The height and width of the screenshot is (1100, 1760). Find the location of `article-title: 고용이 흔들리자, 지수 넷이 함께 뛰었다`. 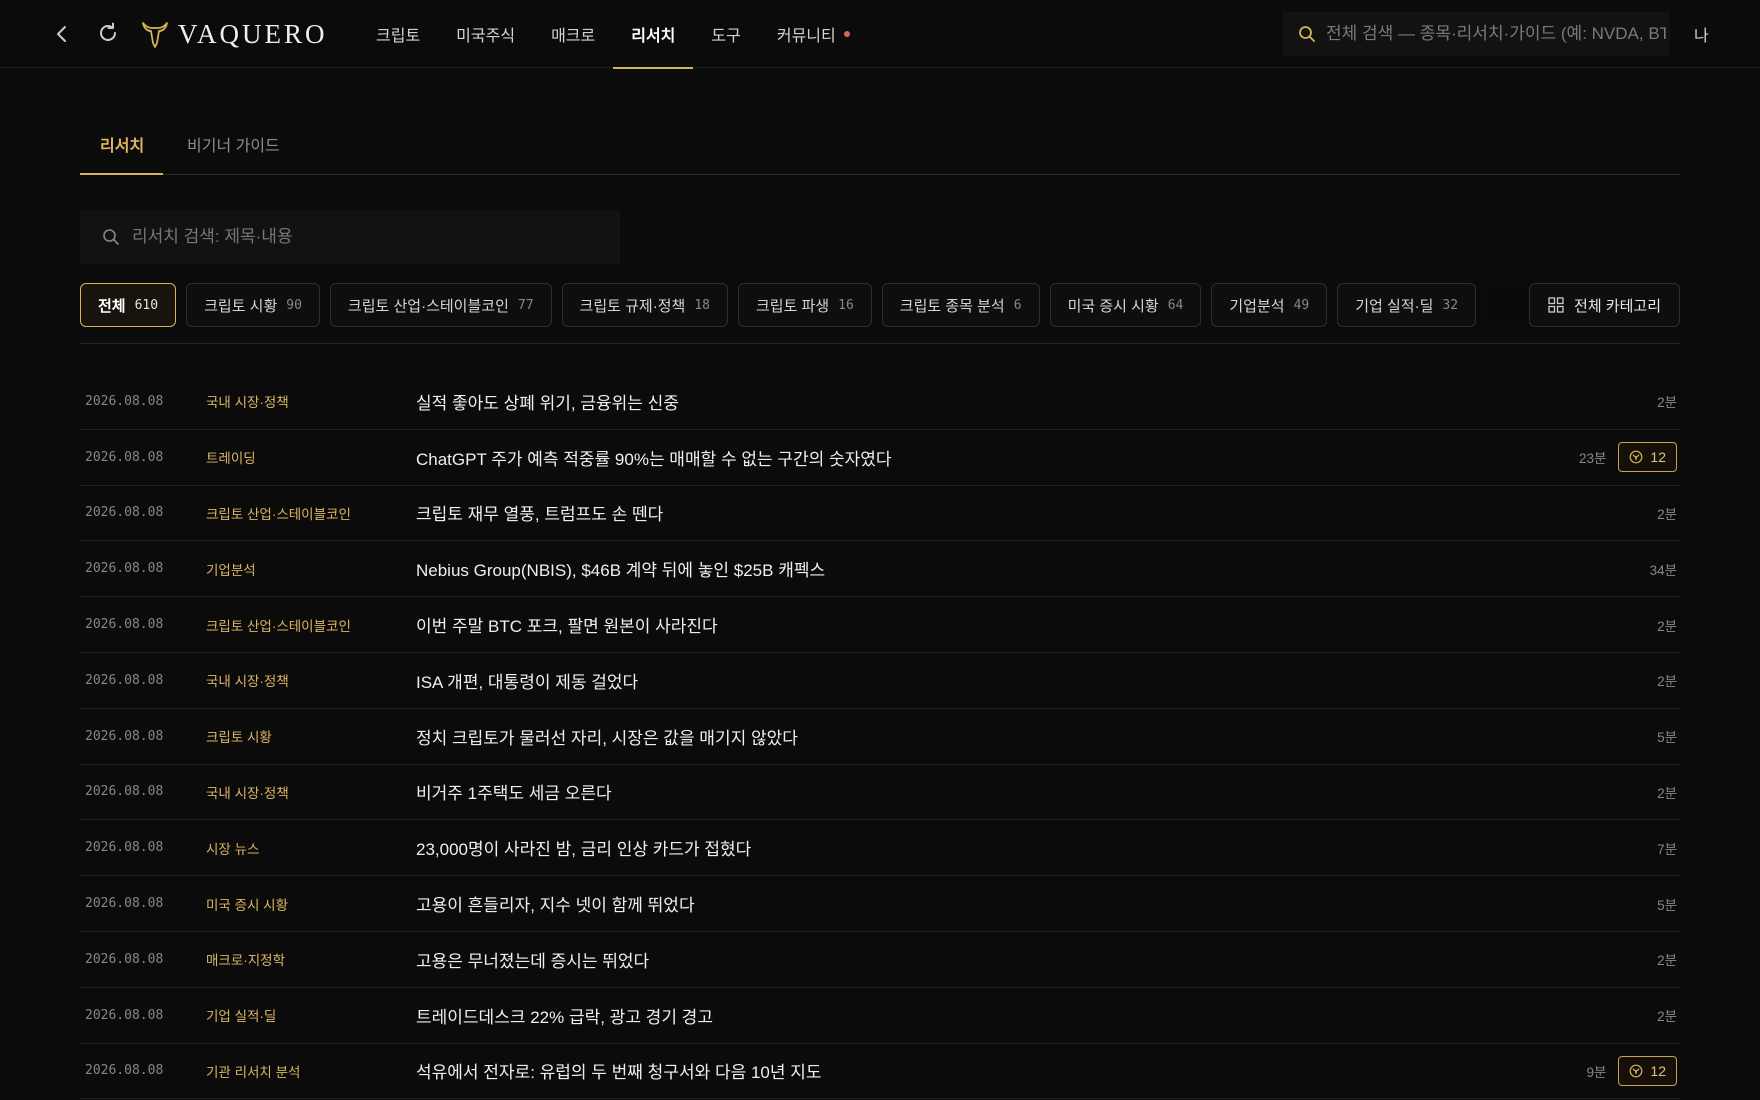

article-title: 고용이 흔들리자, 지수 넷이 함께 뛰었다 is located at coordinates (555, 903).